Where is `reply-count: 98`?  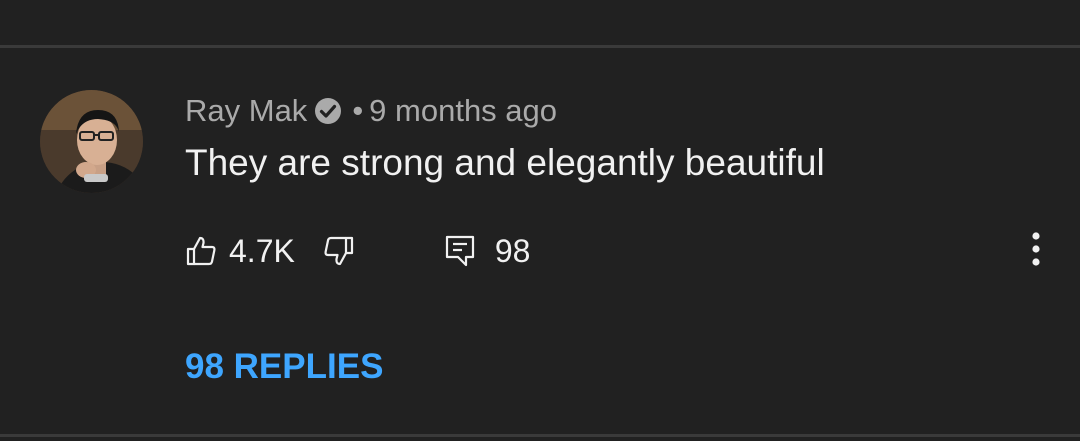 reply-count: 98 is located at coordinates (512, 250).